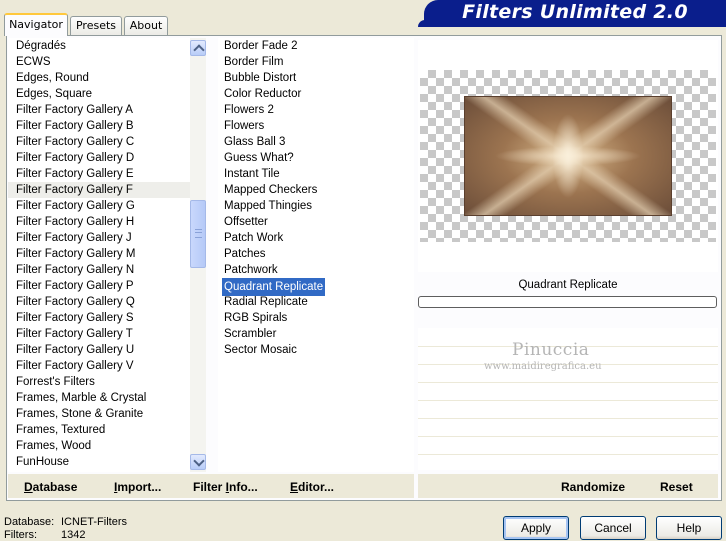 The height and width of the screenshot is (541, 726). What do you see at coordinates (252, 174) in the screenshot?
I see `filter-item-label: Instant Tile` at bounding box center [252, 174].